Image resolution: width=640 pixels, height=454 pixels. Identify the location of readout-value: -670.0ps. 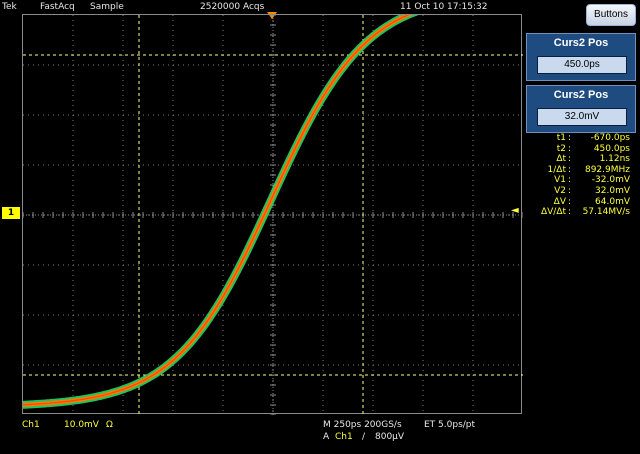
(610, 138).